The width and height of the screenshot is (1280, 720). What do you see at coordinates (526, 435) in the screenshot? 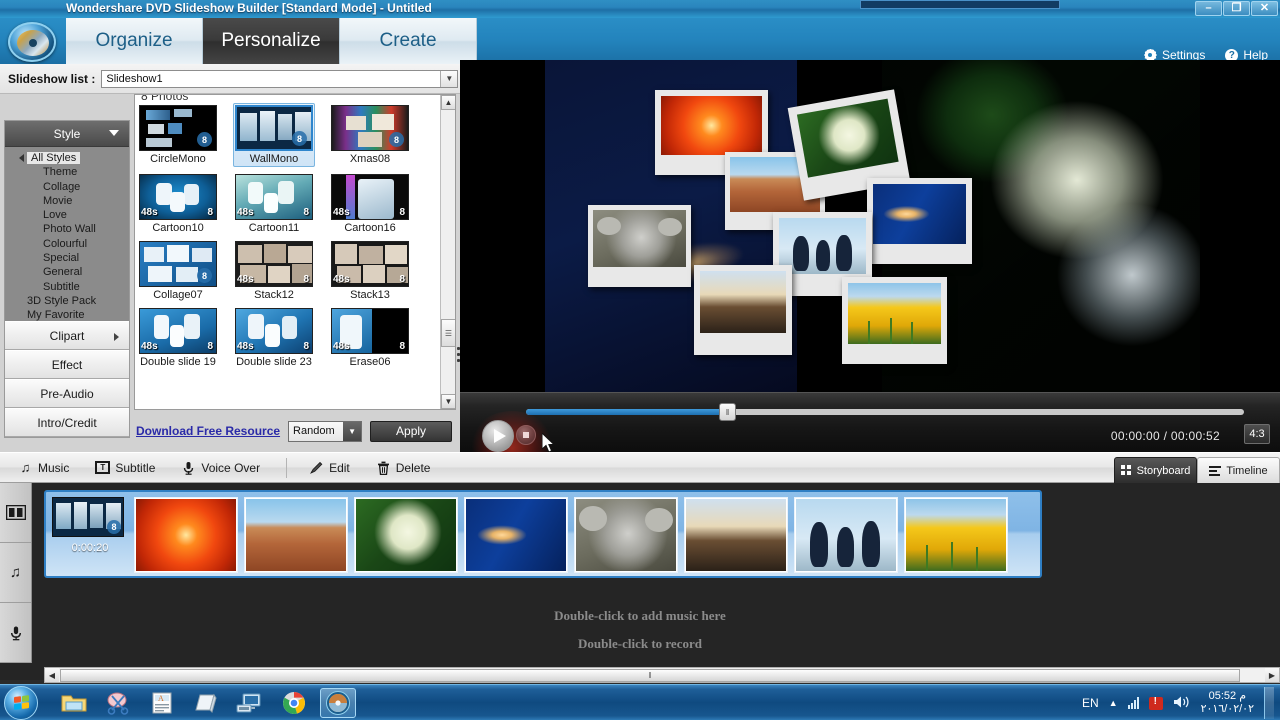
I see `stop-button` at bounding box center [526, 435].